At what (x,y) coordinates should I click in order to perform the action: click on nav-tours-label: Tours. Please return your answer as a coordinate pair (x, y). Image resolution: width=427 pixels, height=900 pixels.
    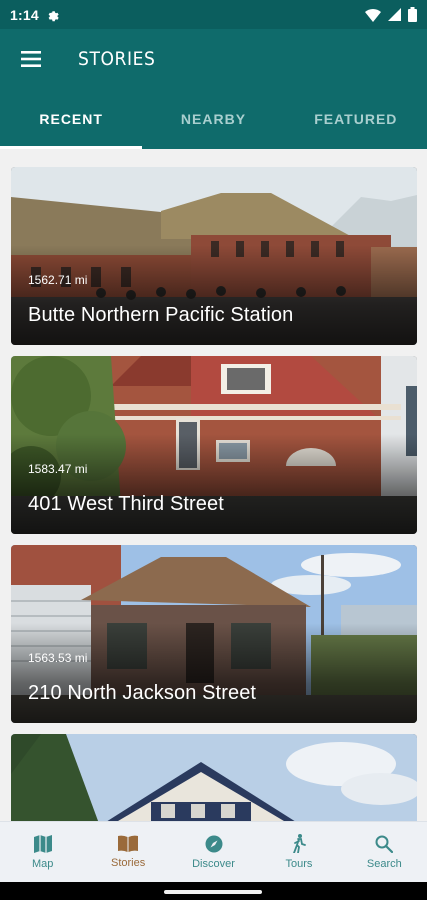
    Looking at the image, I should click on (299, 864).